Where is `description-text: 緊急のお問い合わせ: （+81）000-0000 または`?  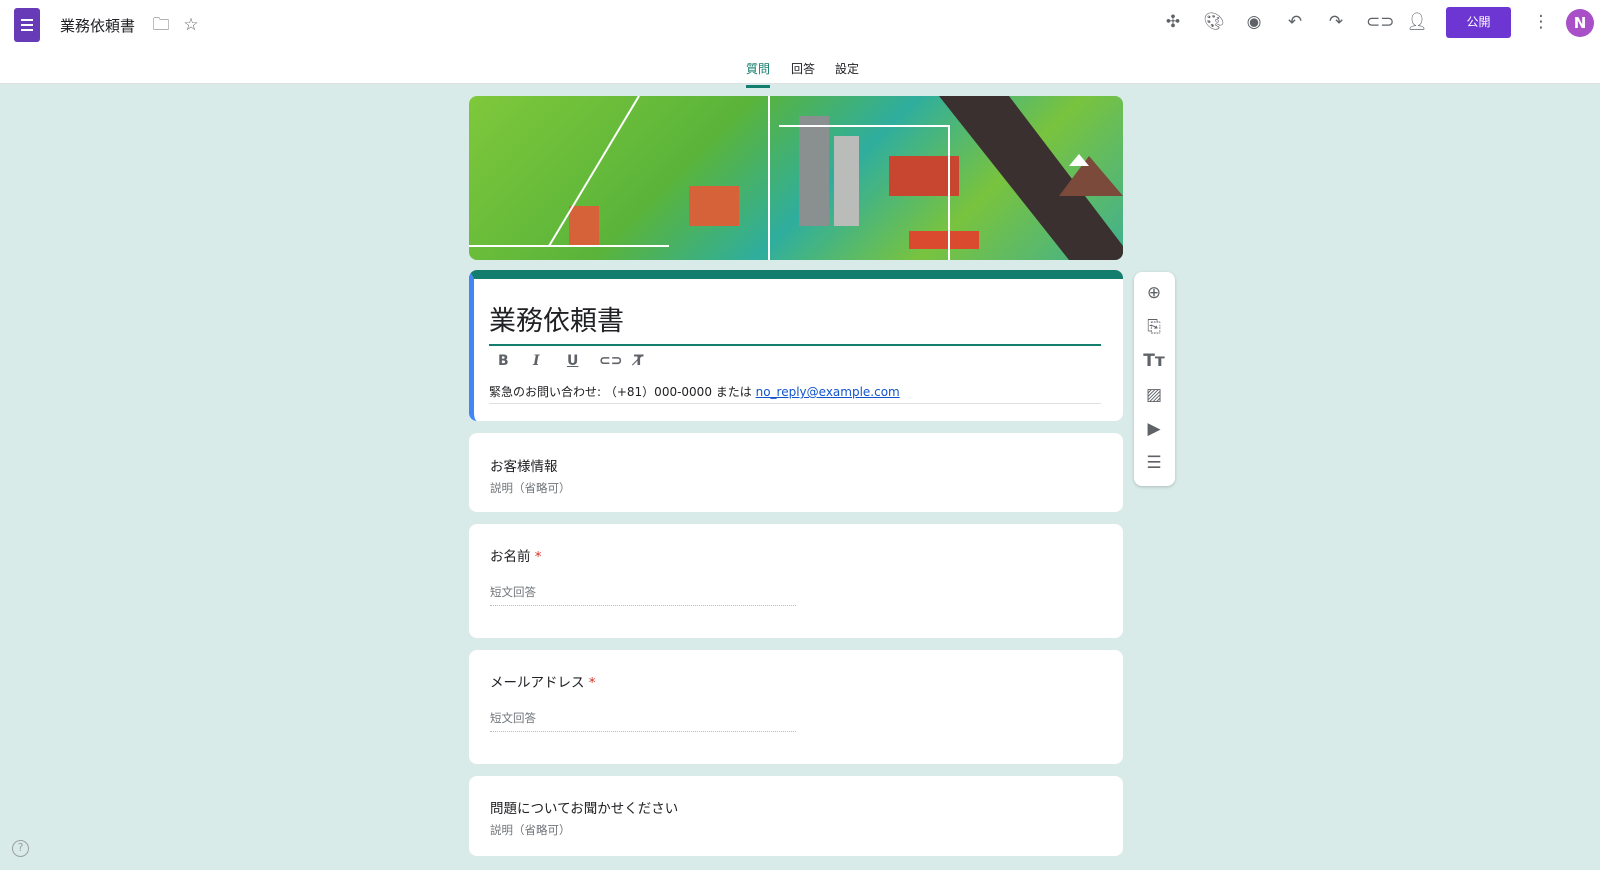
description-text: 緊急のお問い合わせ: （+81）000-0000 または is located at coordinates (622, 392).